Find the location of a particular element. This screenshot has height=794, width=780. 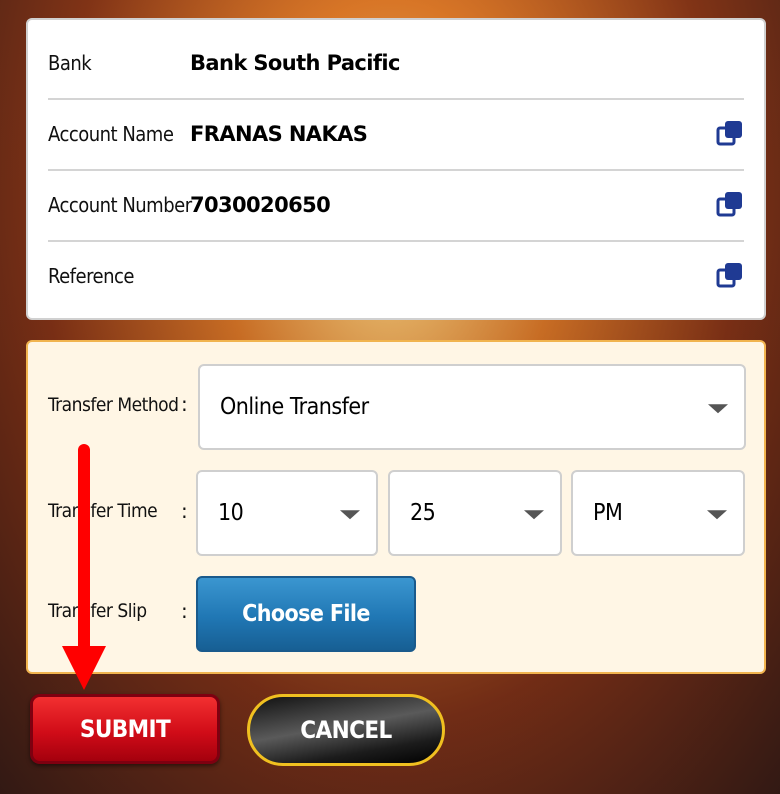

bank-row: Bank Bank South Pacific is located at coordinates (396, 64).